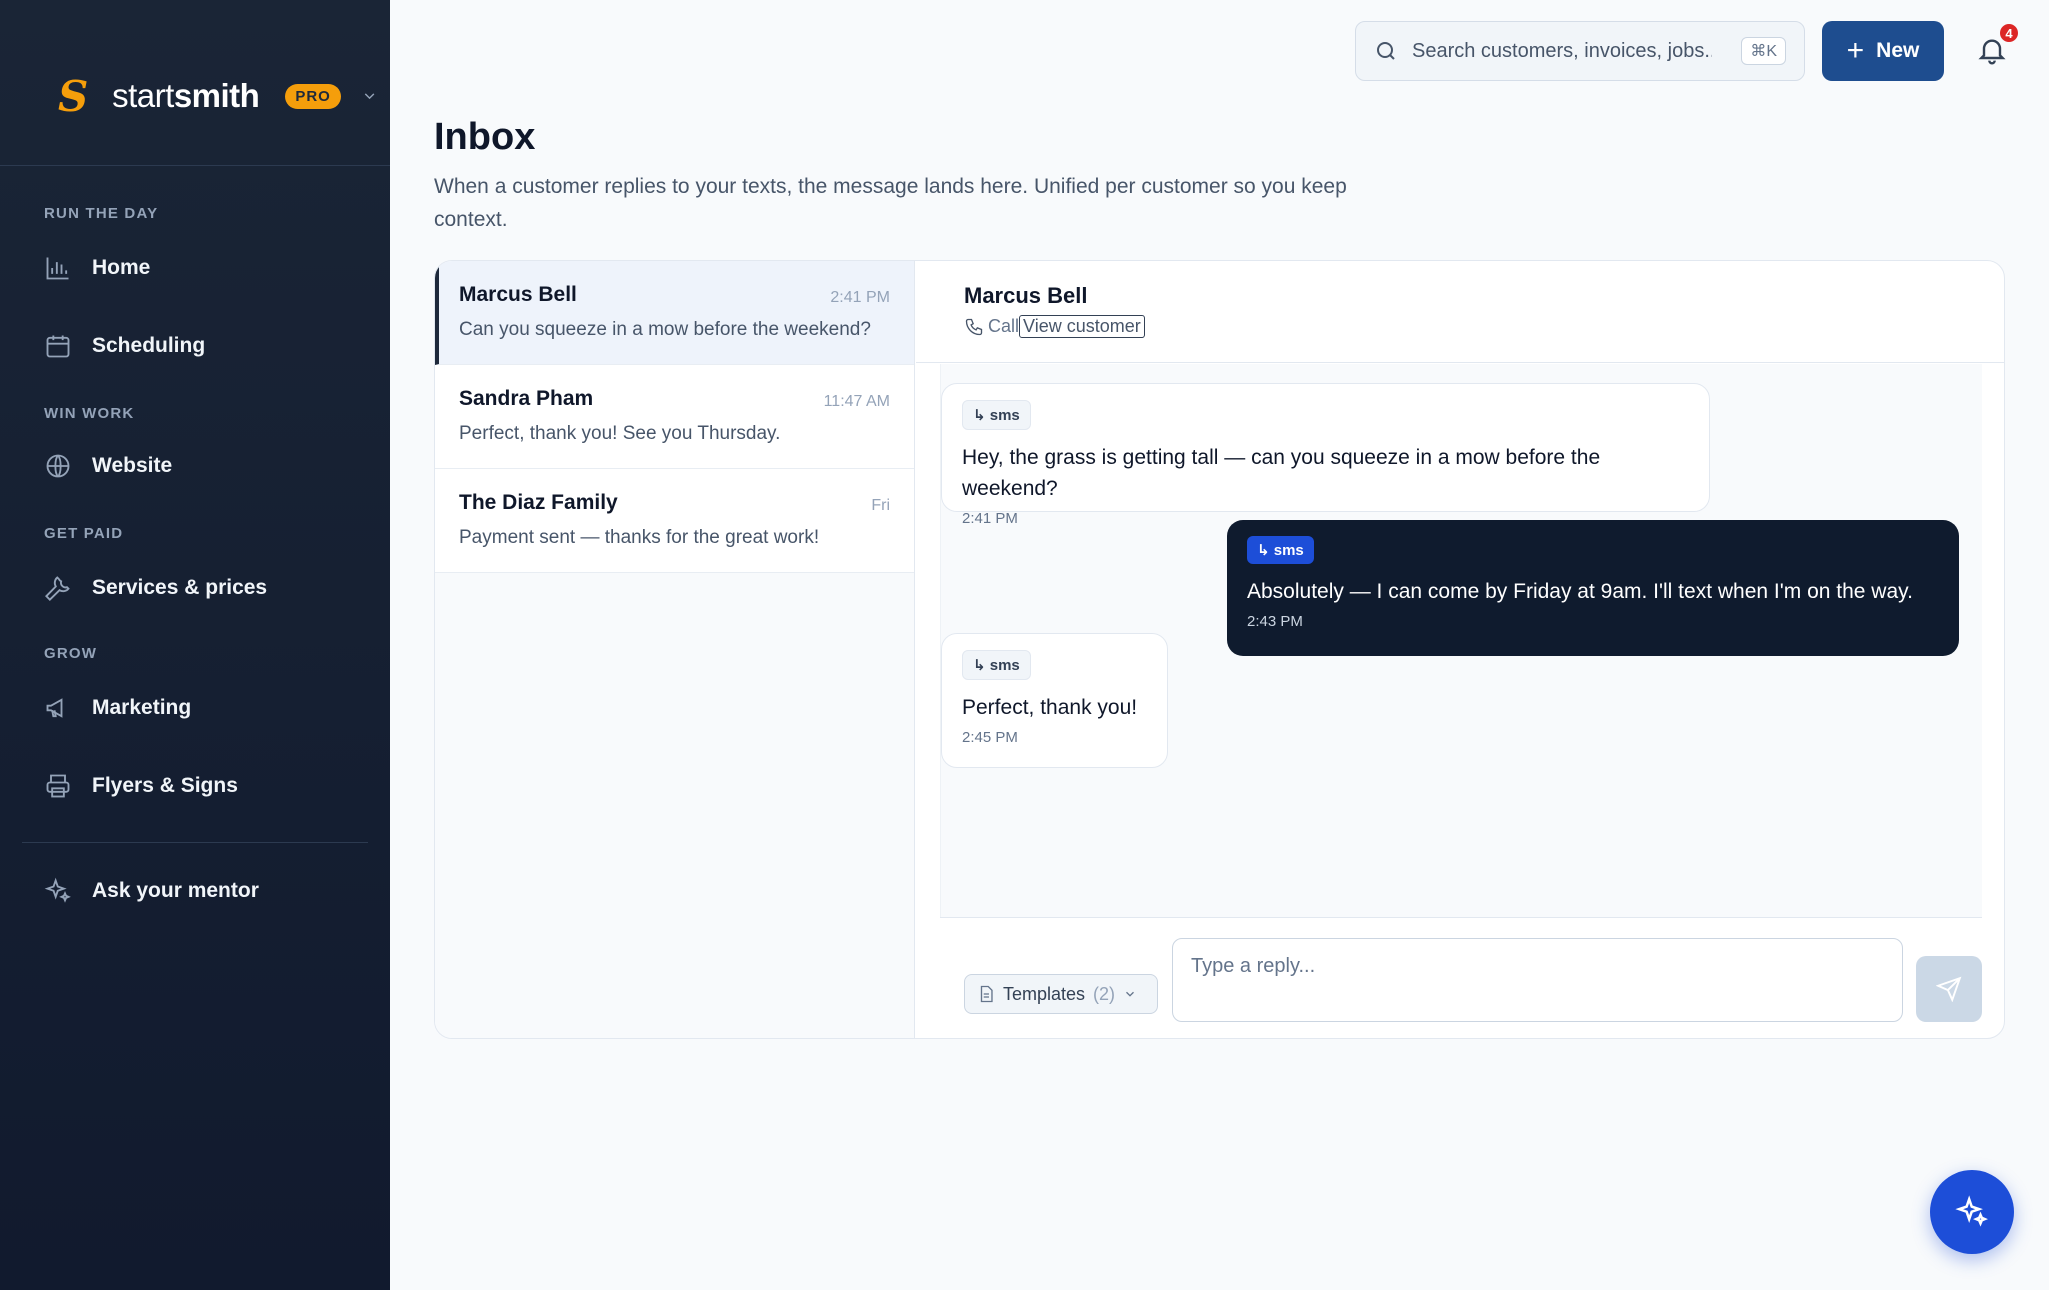 This screenshot has height=1290, width=2049. I want to click on call-link: Call, so click(1003, 326).